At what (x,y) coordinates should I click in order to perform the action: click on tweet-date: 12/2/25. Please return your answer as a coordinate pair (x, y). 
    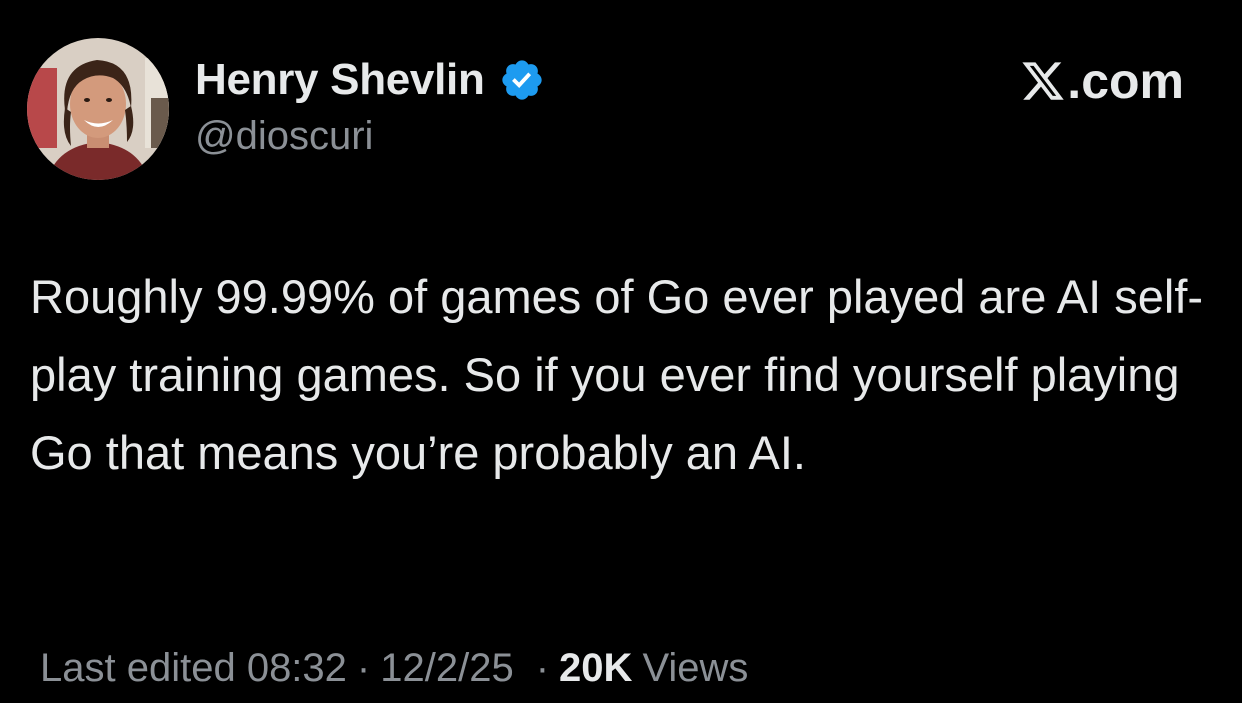
    Looking at the image, I should click on (446, 668).